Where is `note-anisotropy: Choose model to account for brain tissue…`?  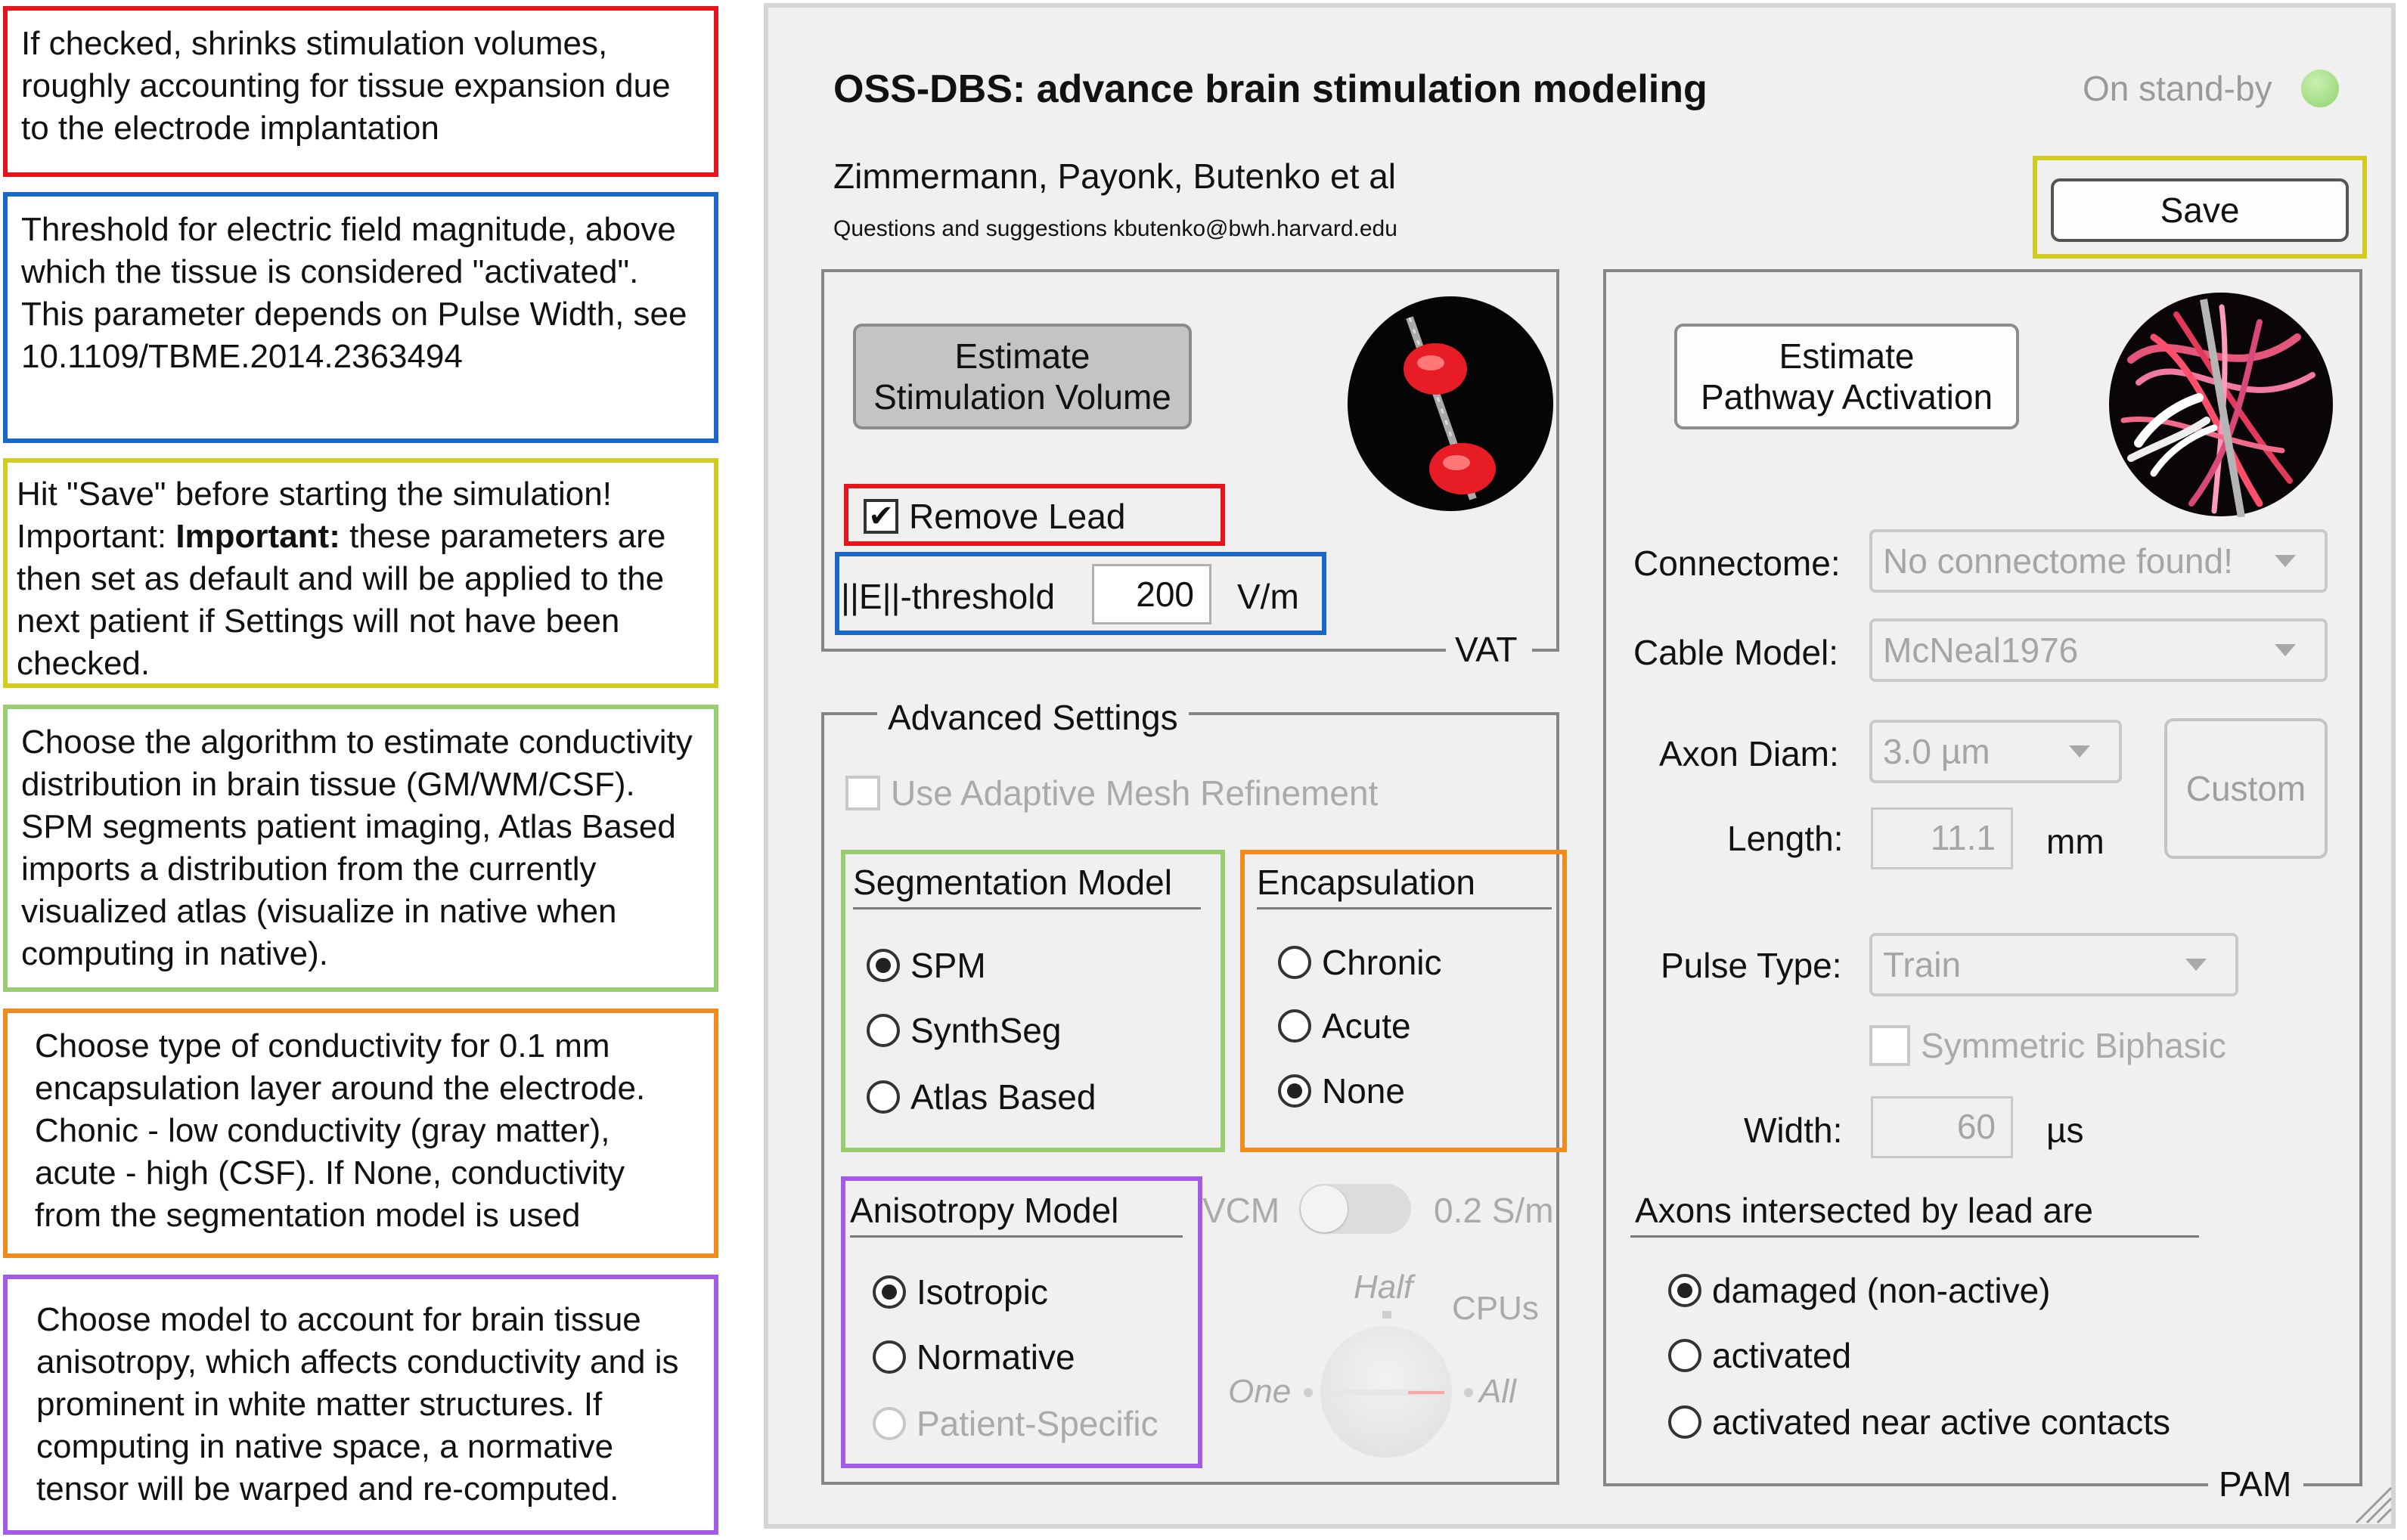
note-anisotropy: Choose model to account for brain tissue… is located at coordinates (360, 1405).